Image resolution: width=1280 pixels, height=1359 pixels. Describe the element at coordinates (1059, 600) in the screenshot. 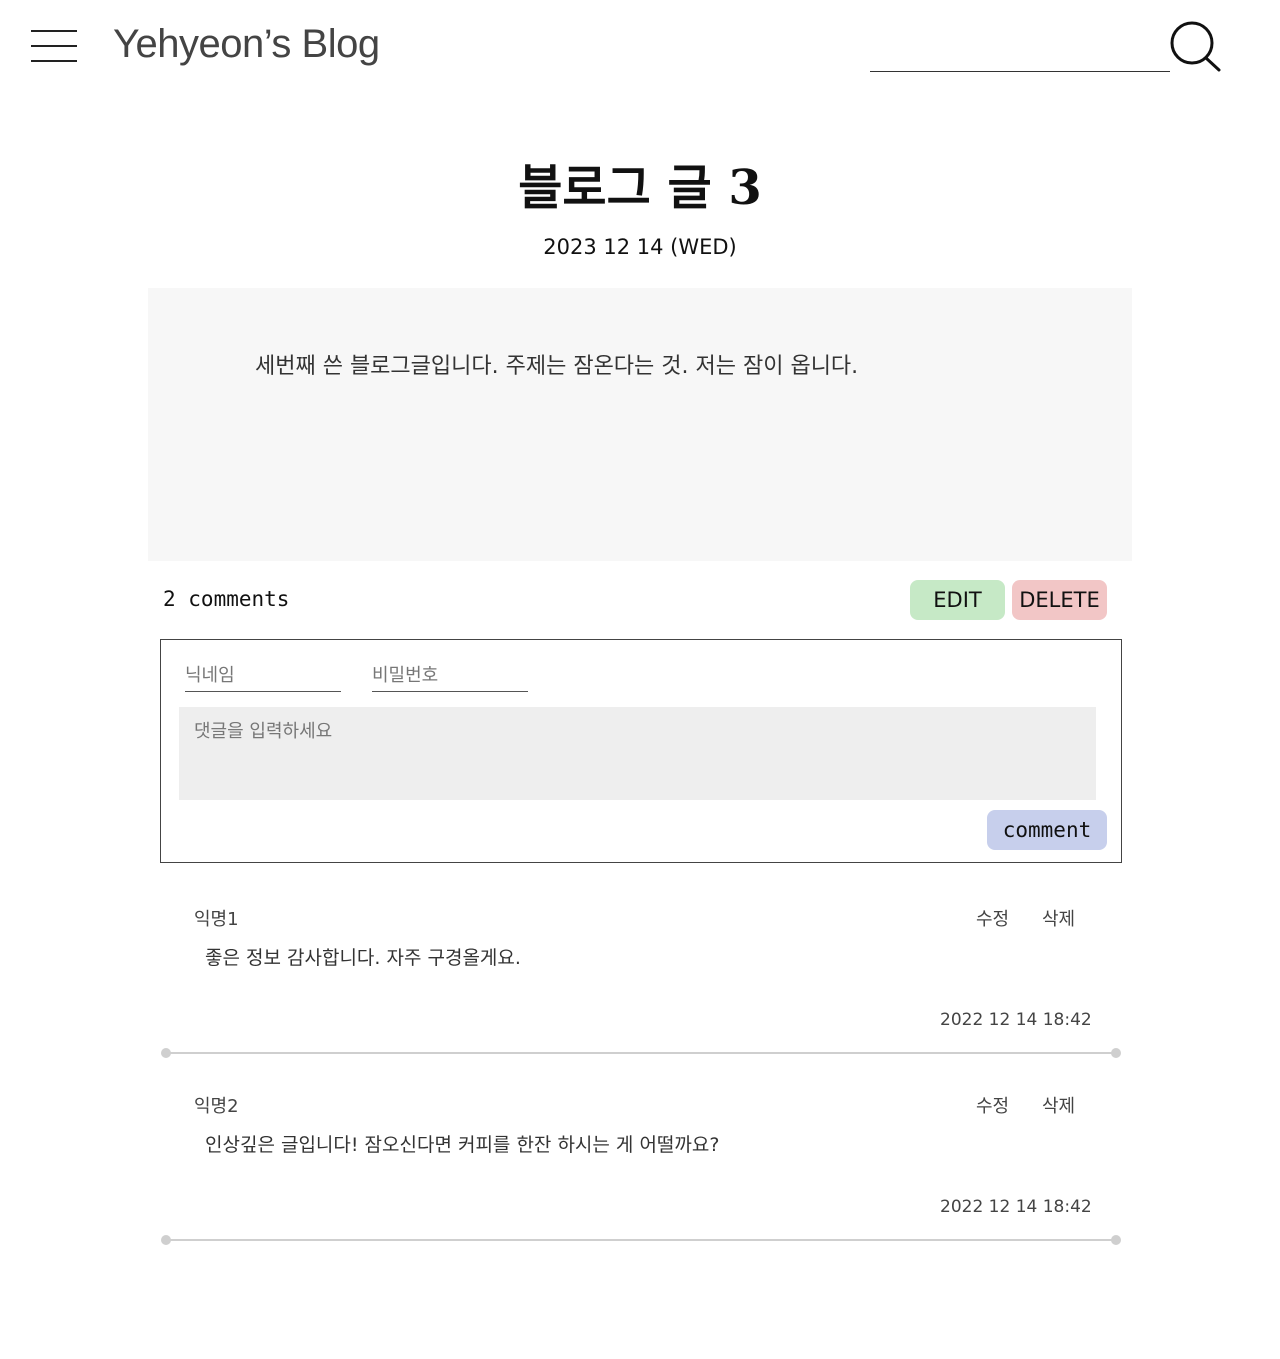

I see `delete-post-button: DELETE` at that location.